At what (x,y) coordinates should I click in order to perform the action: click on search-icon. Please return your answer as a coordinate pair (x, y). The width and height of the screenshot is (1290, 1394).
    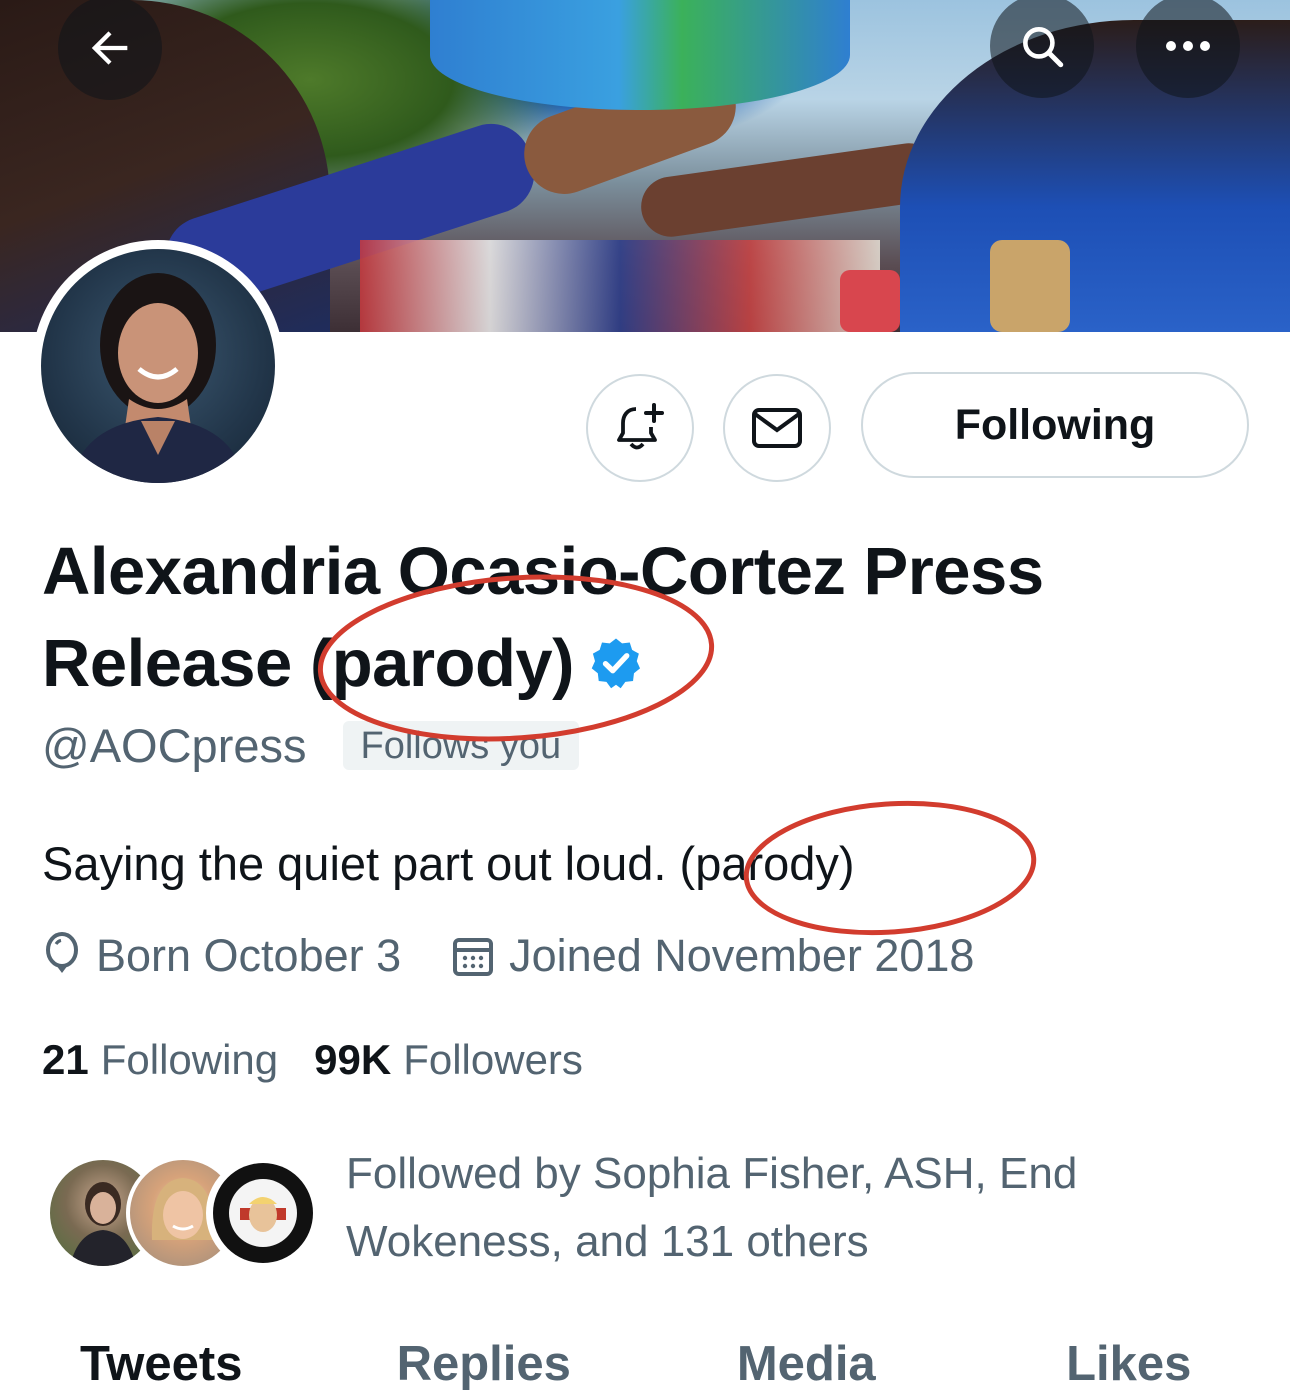
    Looking at the image, I should click on (1043, 47).